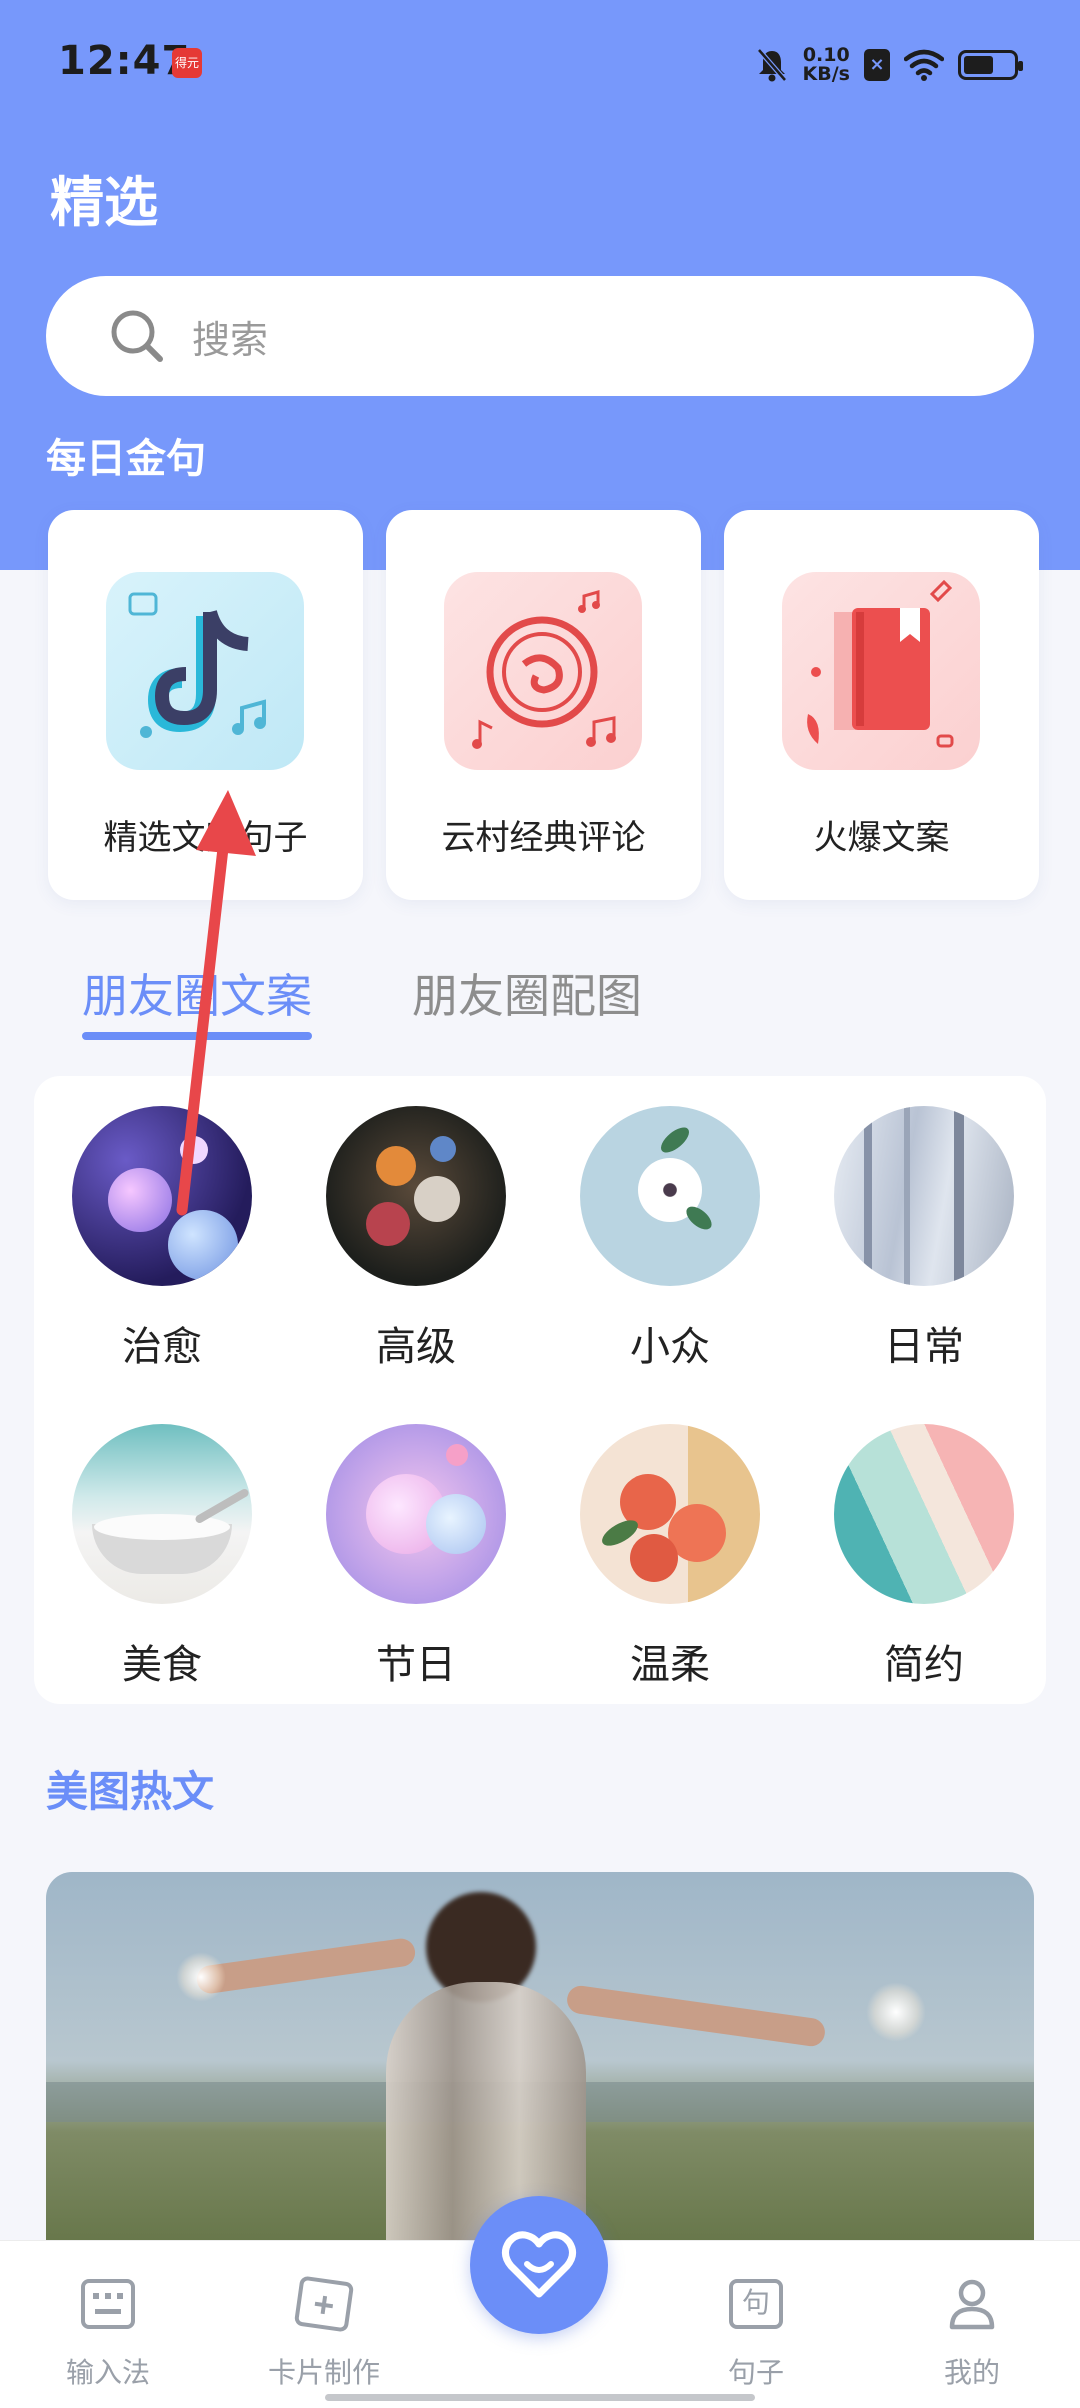 The height and width of the screenshot is (2408, 1080). What do you see at coordinates (971, 2372) in the screenshot?
I see `nav-label: 我的` at bounding box center [971, 2372].